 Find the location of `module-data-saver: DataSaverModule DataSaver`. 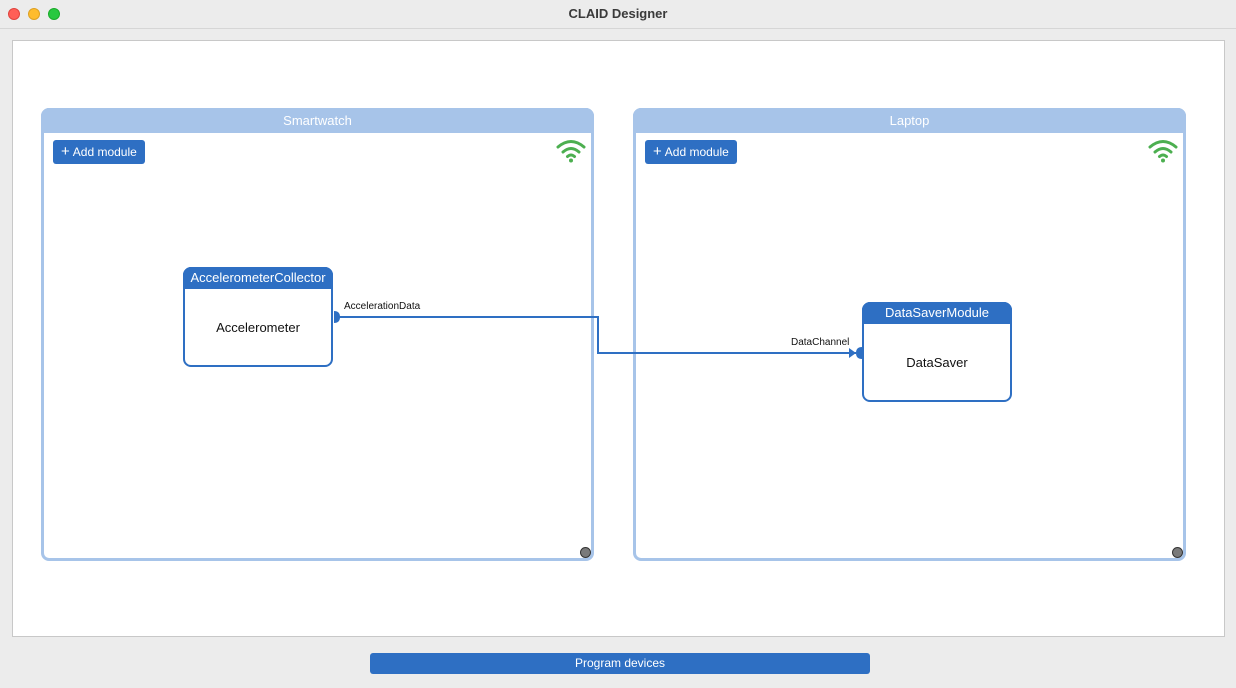

module-data-saver: DataSaverModule DataSaver is located at coordinates (937, 352).